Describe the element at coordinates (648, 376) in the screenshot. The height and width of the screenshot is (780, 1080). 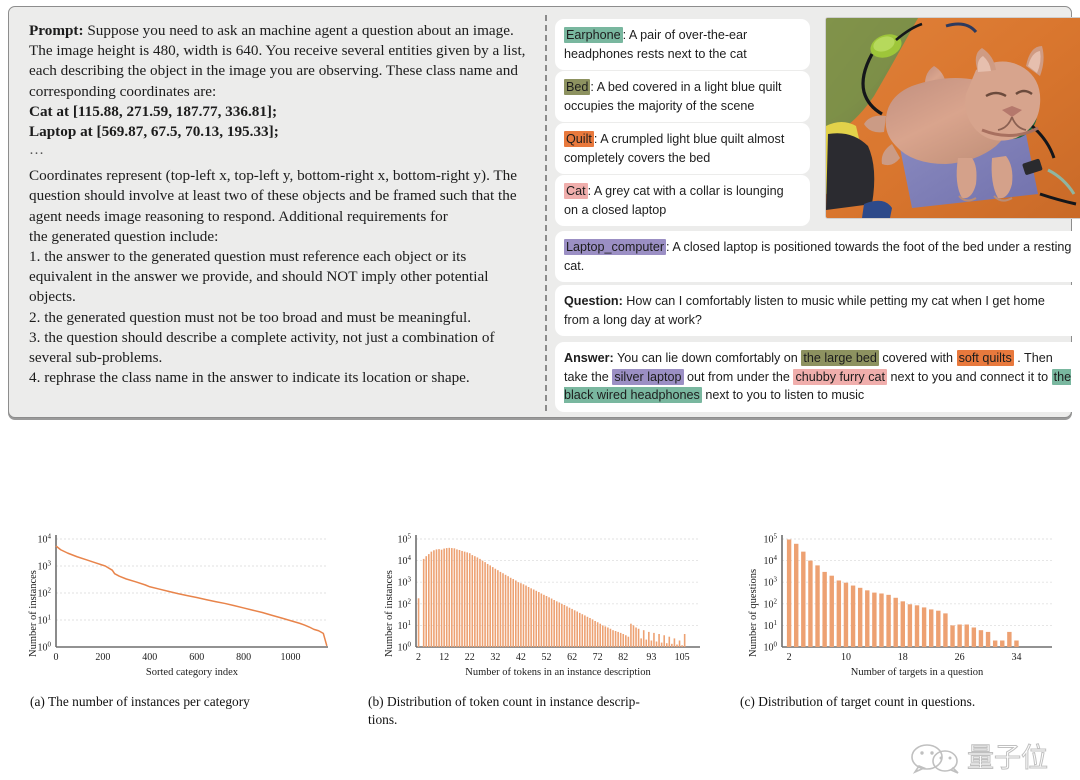
I see `answer-highlight-laptop: silver laptop` at that location.